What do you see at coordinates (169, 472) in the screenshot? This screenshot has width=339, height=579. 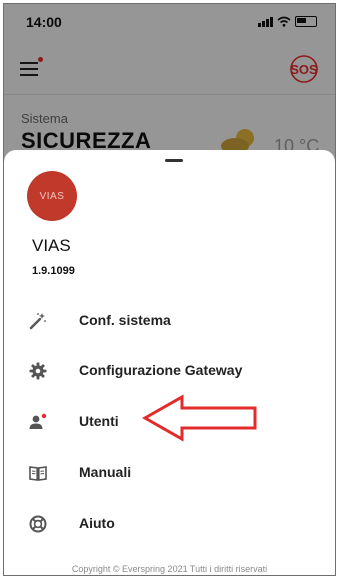 I see `menu-item-manuali: Manuali` at bounding box center [169, 472].